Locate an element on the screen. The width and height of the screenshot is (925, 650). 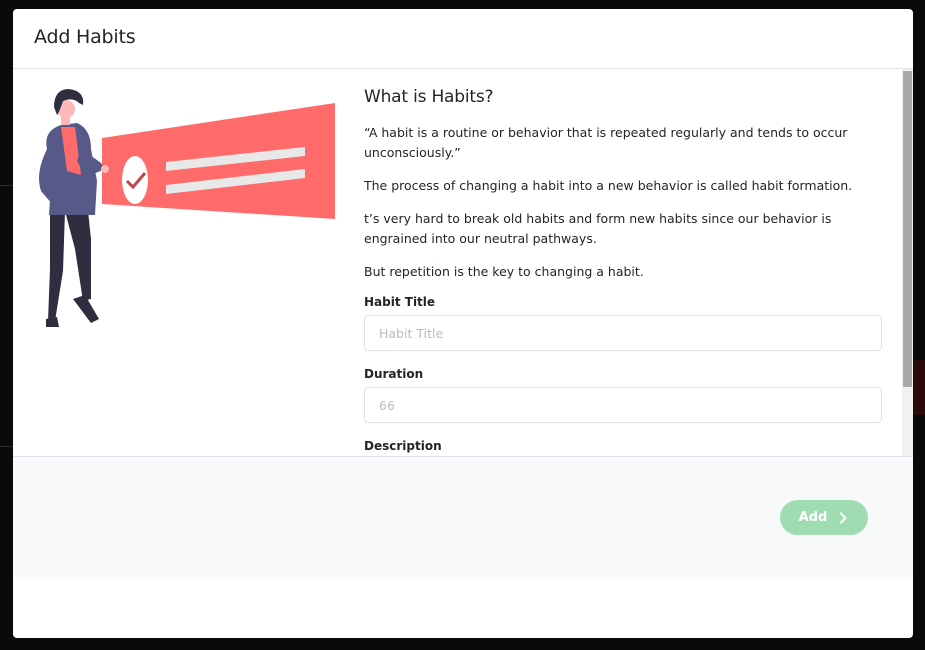
modal-header: Add Habits is located at coordinates (463, 39).